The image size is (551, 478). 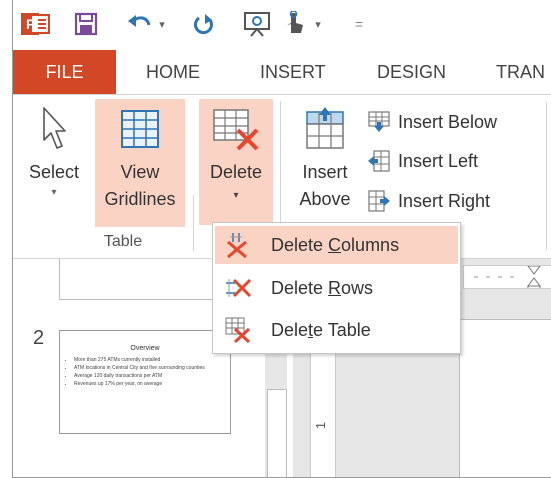 What do you see at coordinates (30, 24) in the screenshot?
I see `svg-text: P` at bounding box center [30, 24].